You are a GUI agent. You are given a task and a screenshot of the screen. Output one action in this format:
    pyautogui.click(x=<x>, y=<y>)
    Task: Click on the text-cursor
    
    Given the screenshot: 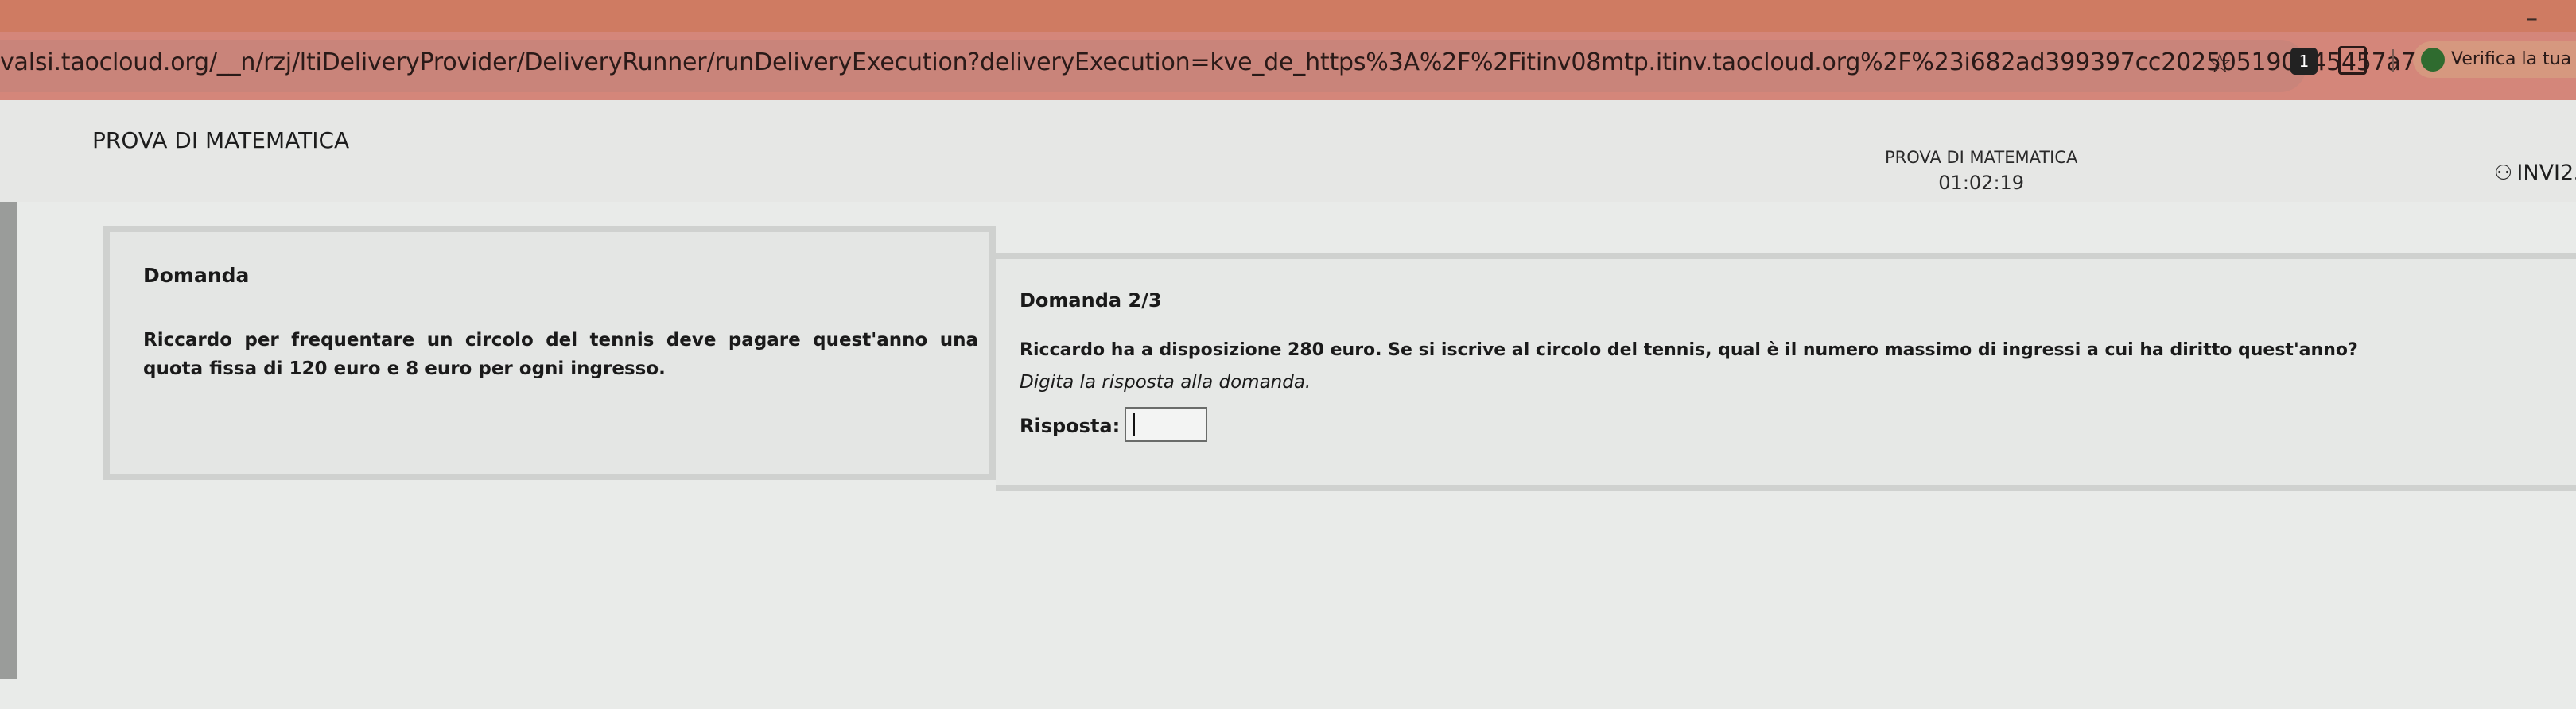 What is the action you would take?
    pyautogui.click(x=1134, y=425)
    